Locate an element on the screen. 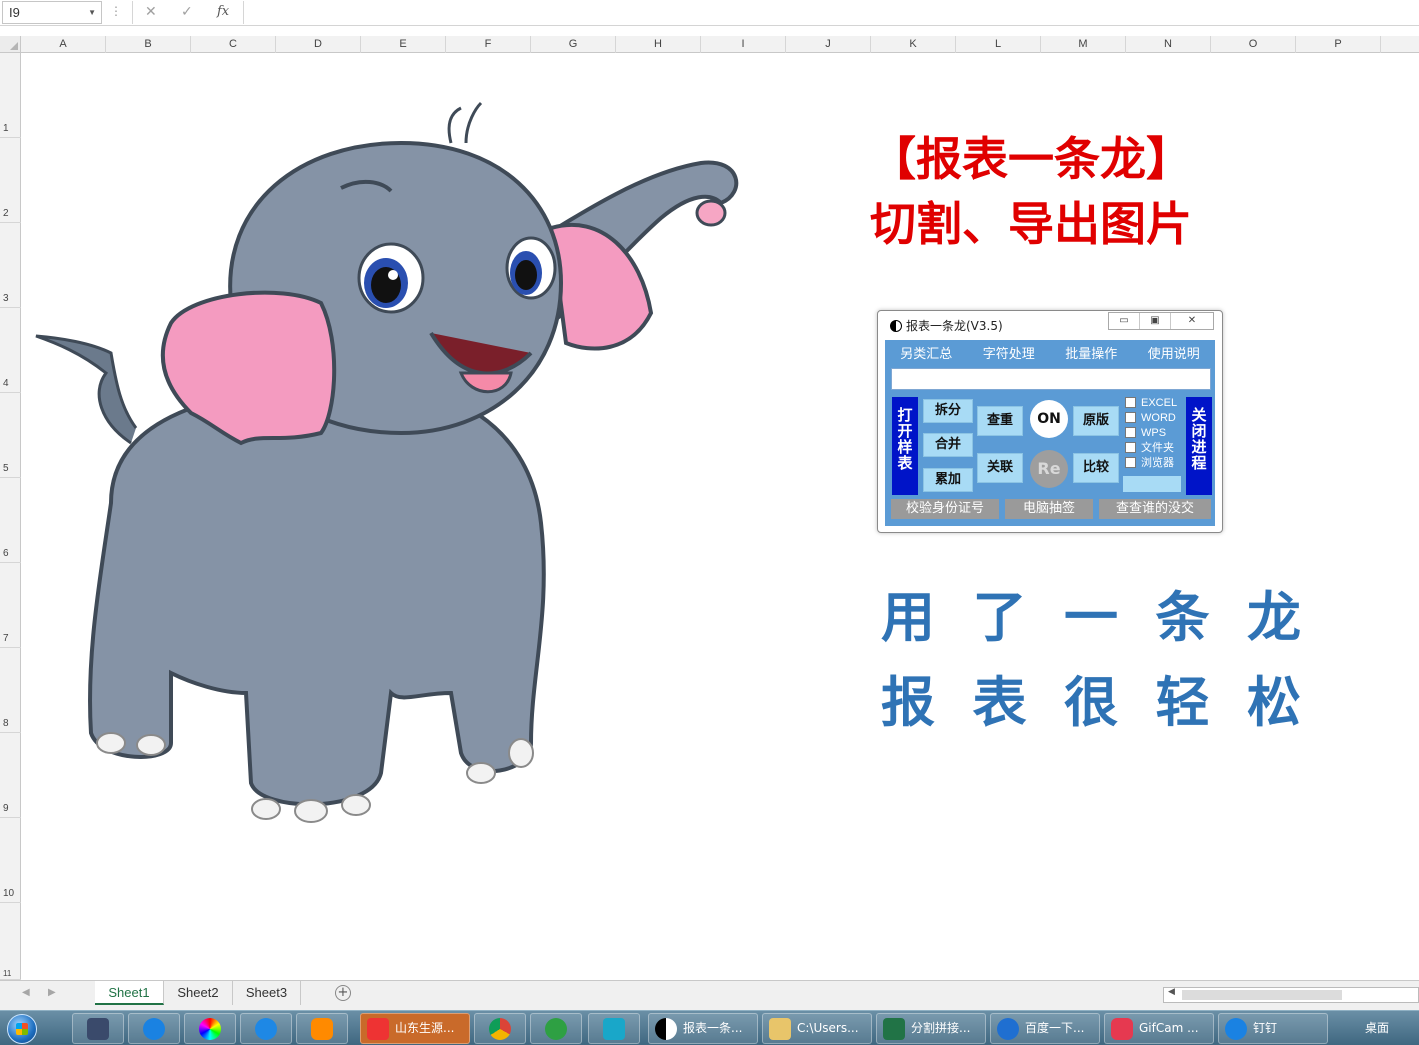  scroll-left-icon: ◀ is located at coordinates (26, 992).